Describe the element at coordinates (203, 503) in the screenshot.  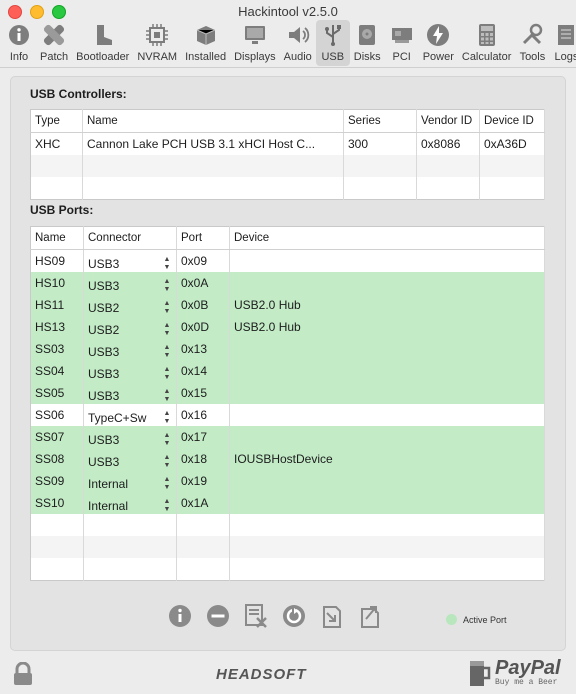
I see `cell-port: 0x1A` at that location.